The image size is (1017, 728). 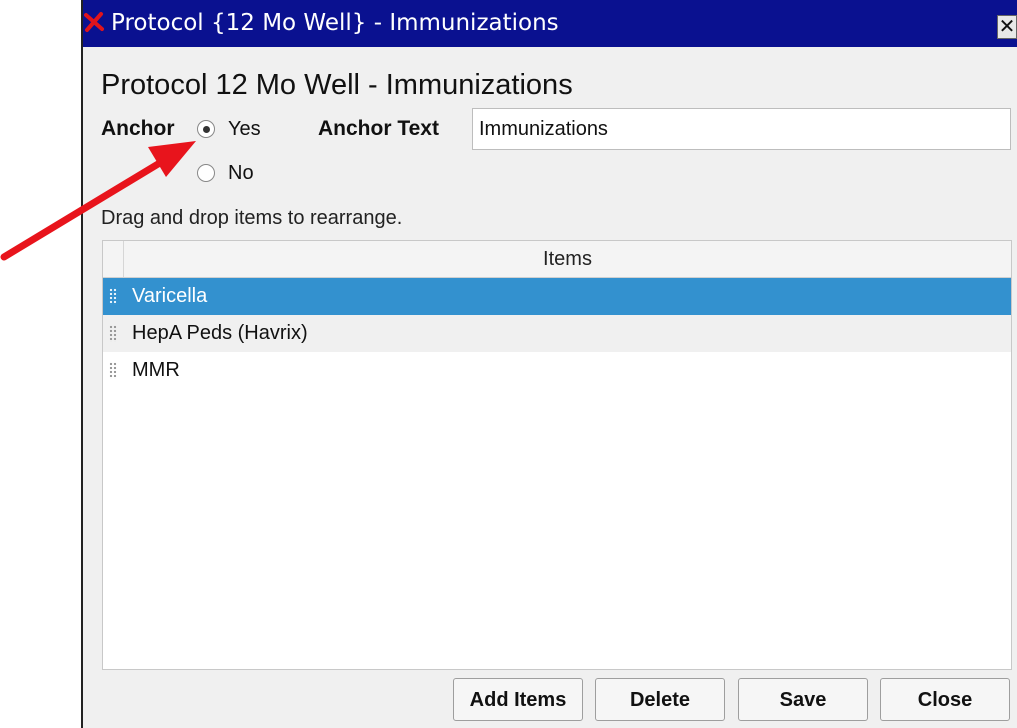 I want to click on anchor-label: Anchor, so click(x=138, y=128).